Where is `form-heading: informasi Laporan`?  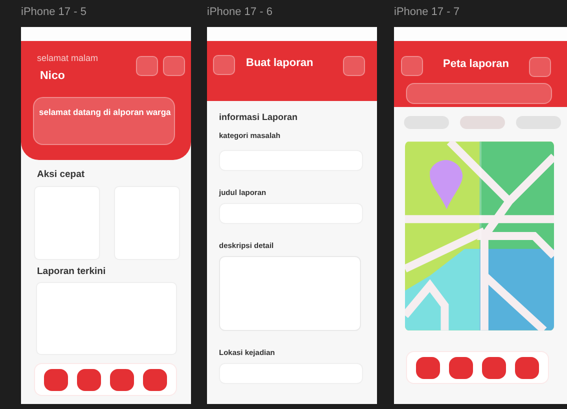
form-heading: informasi Laporan is located at coordinates (259, 117).